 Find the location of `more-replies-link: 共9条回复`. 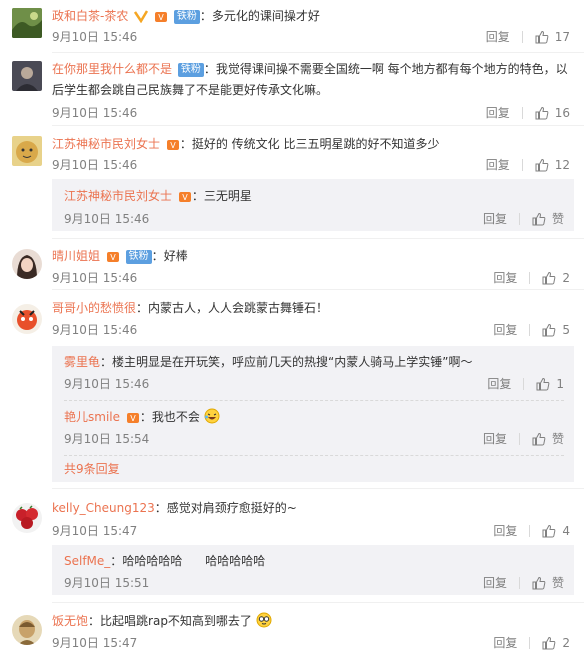

more-replies-link: 共9条回复 is located at coordinates (92, 468).